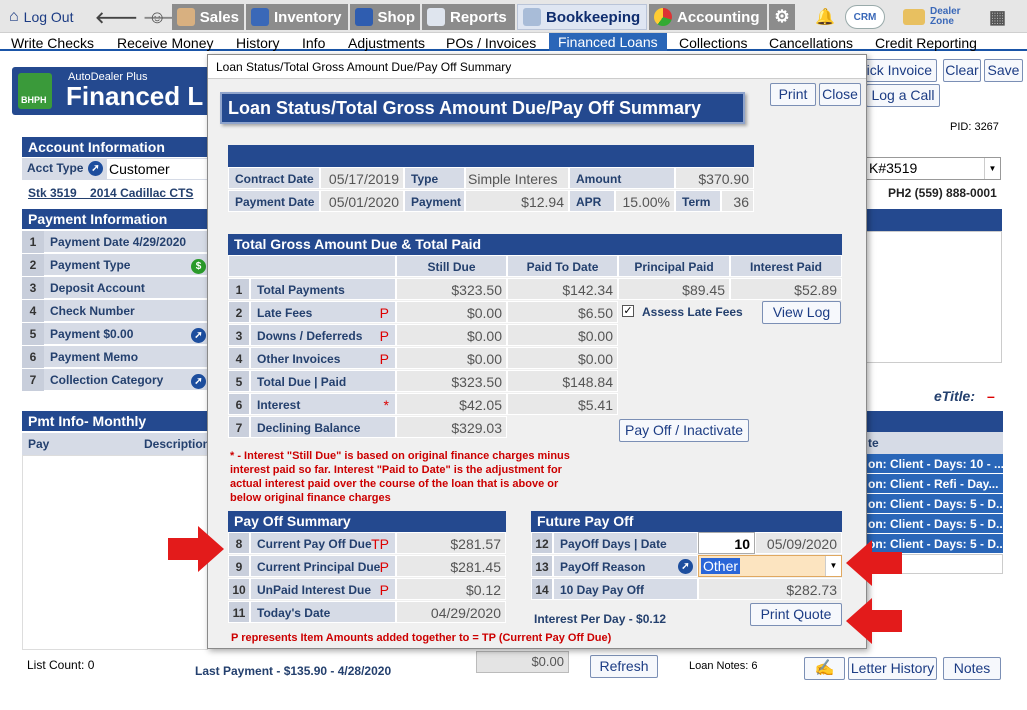 The height and width of the screenshot is (710, 1027). Describe the element at coordinates (297, 17) in the screenshot. I see `nav-inventory: Inventory` at that location.